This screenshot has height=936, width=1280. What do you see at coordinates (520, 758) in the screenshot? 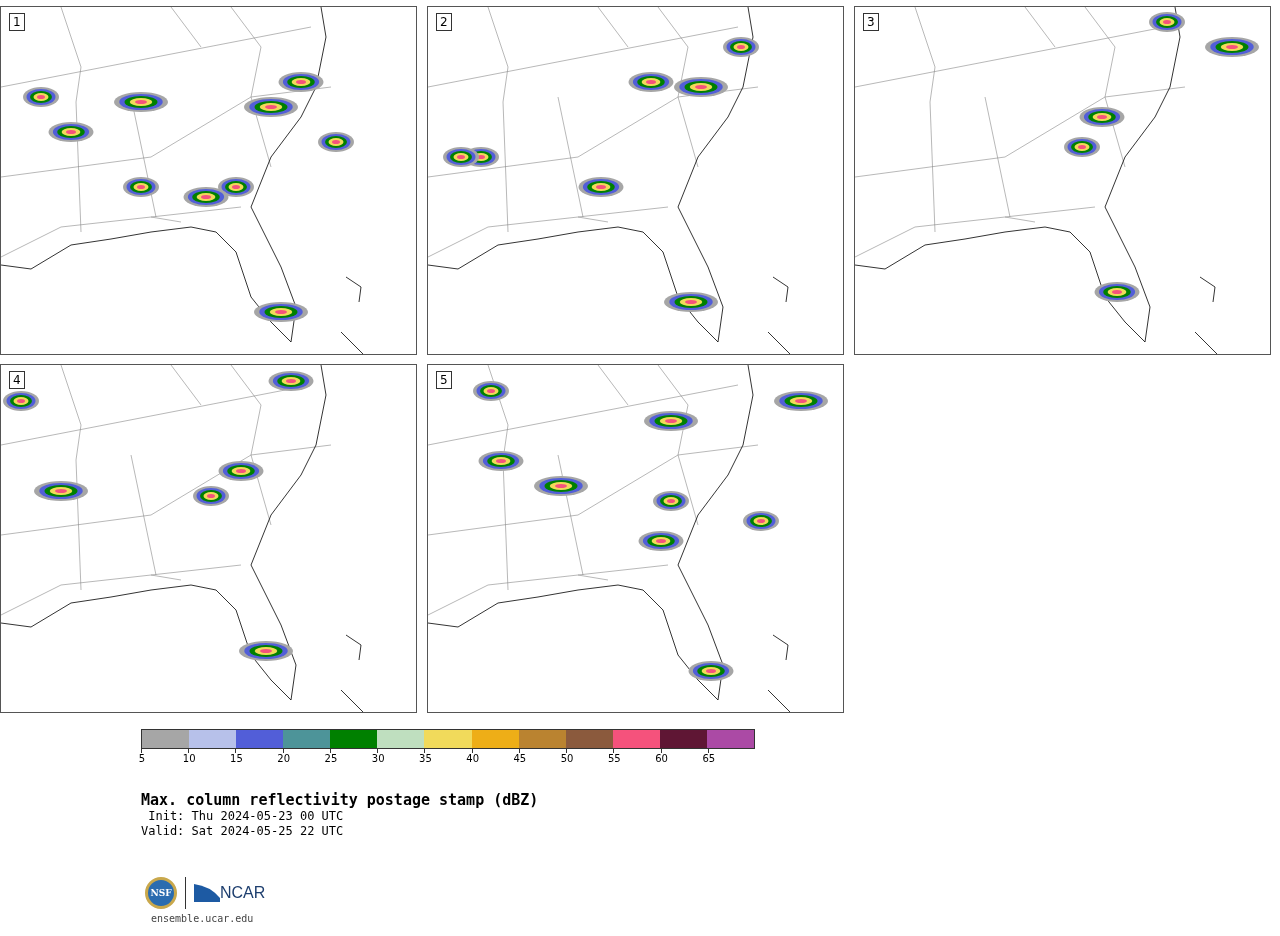
I see `tick-label: 45` at bounding box center [520, 758].